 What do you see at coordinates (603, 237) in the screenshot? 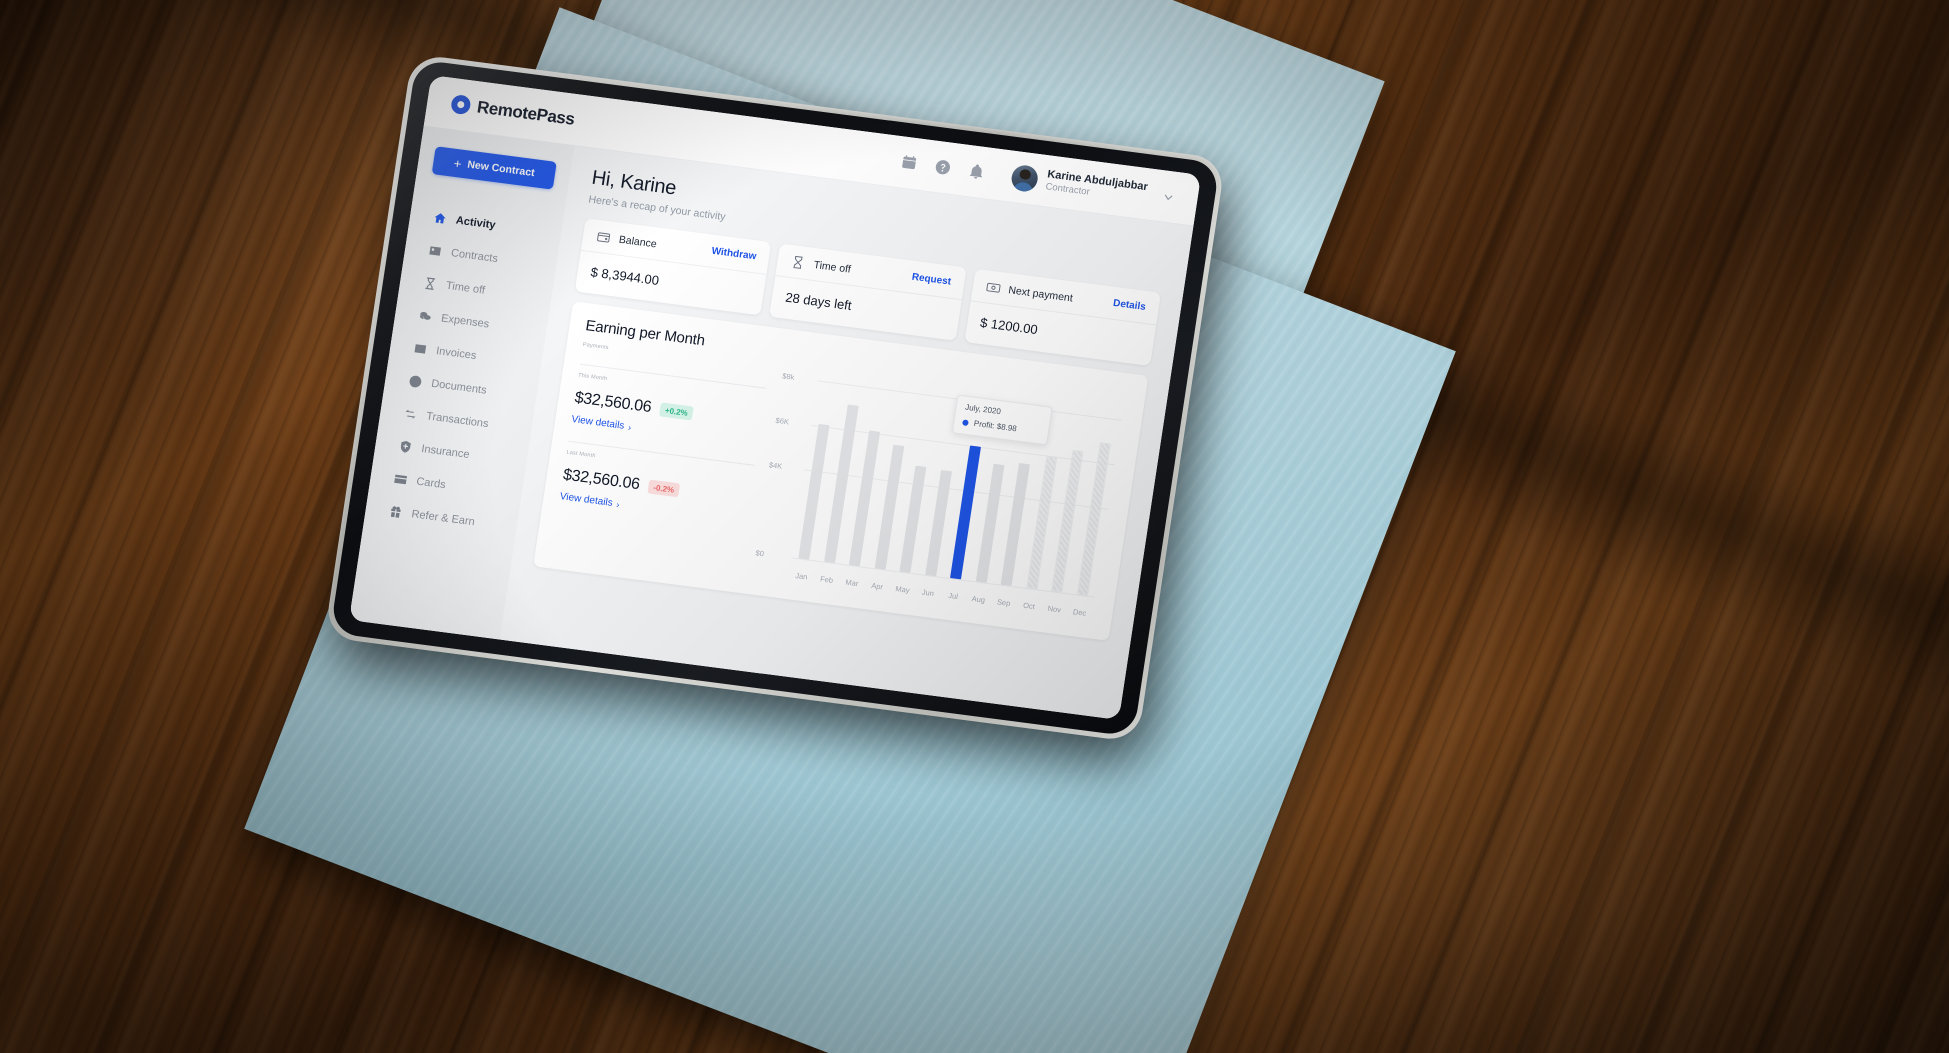
I see `wallet-icon` at bounding box center [603, 237].